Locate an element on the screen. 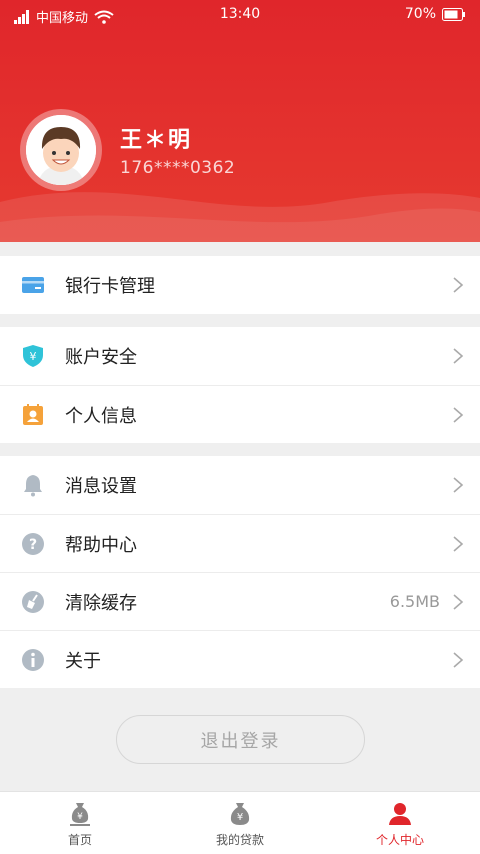  tab-label: 首页 is located at coordinates (79, 840).